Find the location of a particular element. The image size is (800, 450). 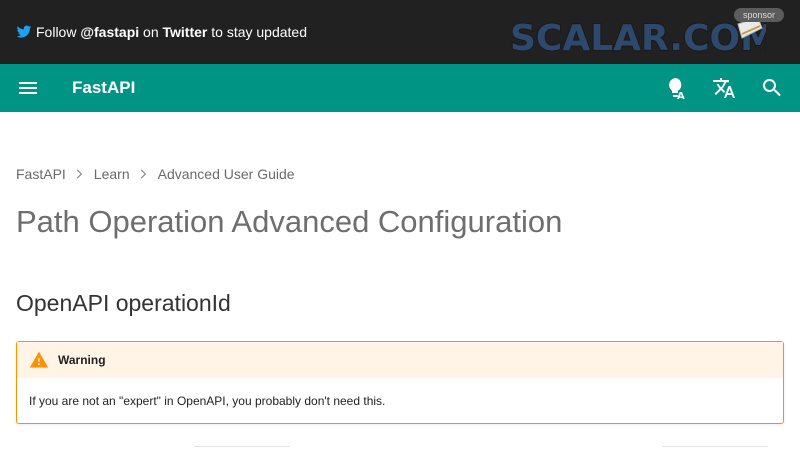

menu-icon is located at coordinates (28, 88).